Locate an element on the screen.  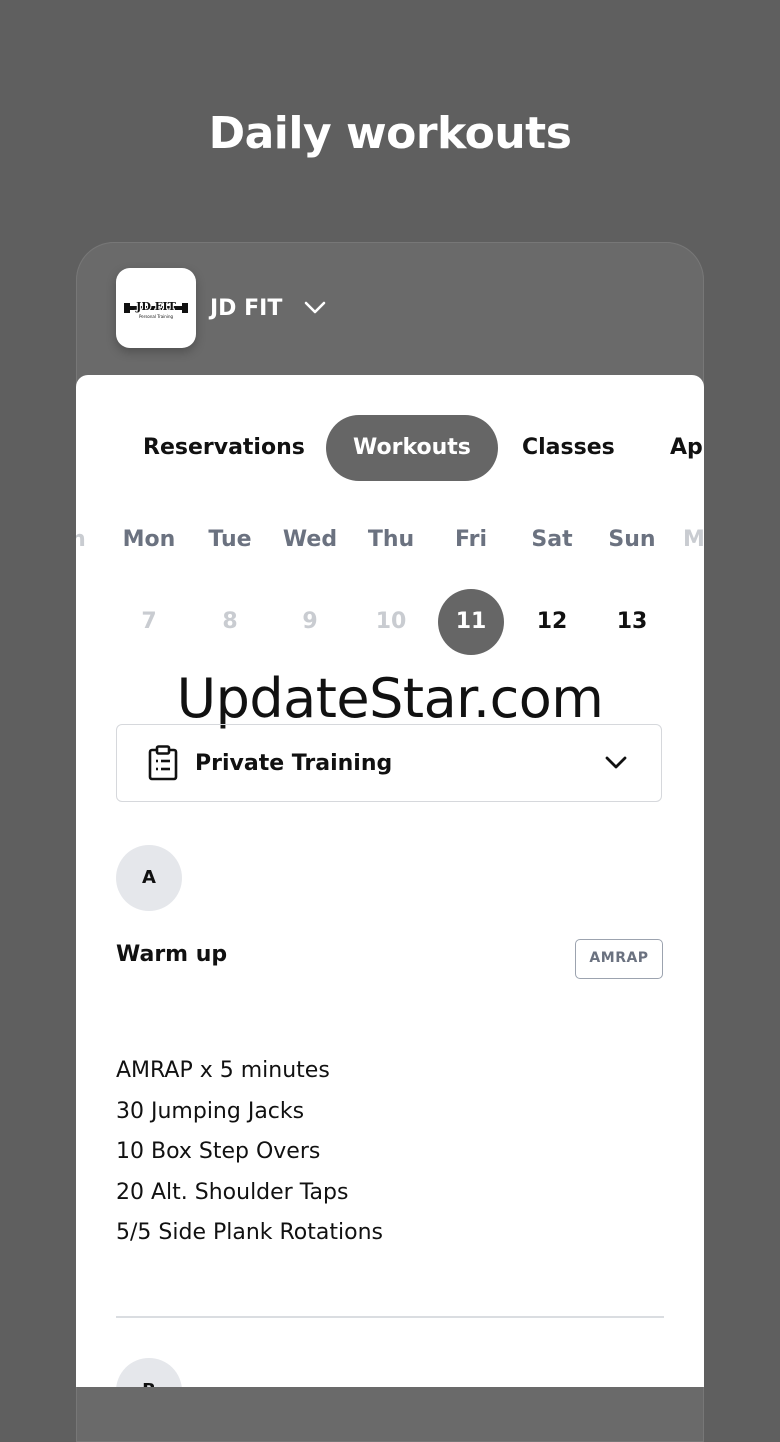
day-thu: Thu 10 is located at coordinates (391, 590).